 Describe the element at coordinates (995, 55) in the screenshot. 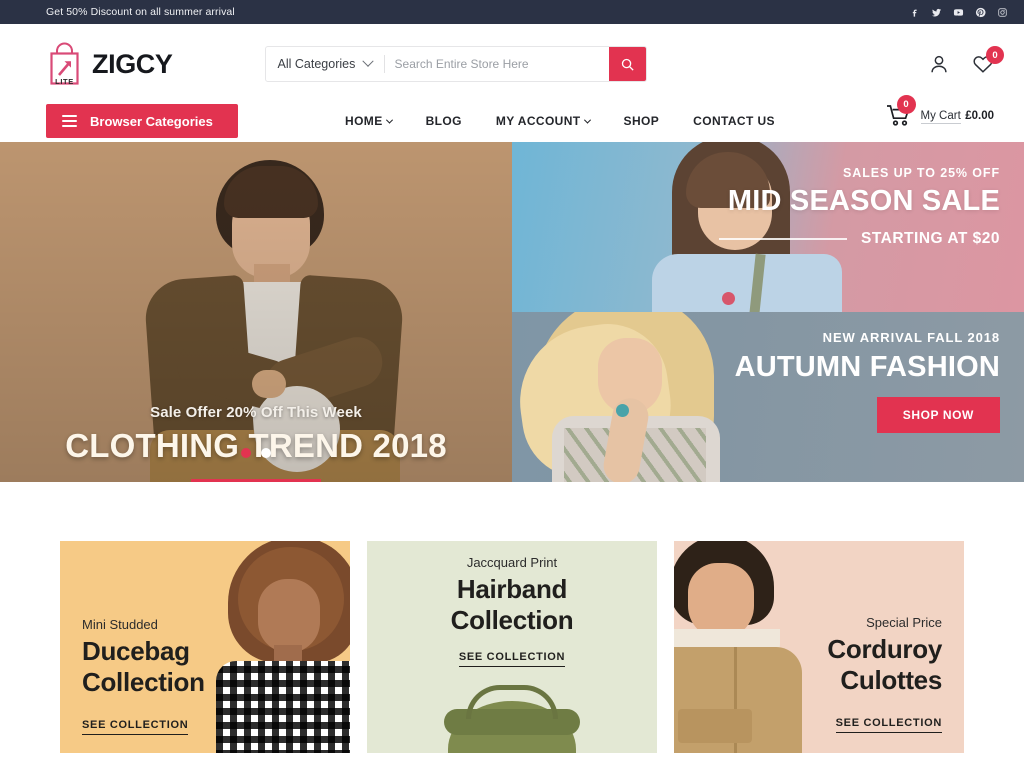

I see `wishlist-count-badge: 0` at that location.